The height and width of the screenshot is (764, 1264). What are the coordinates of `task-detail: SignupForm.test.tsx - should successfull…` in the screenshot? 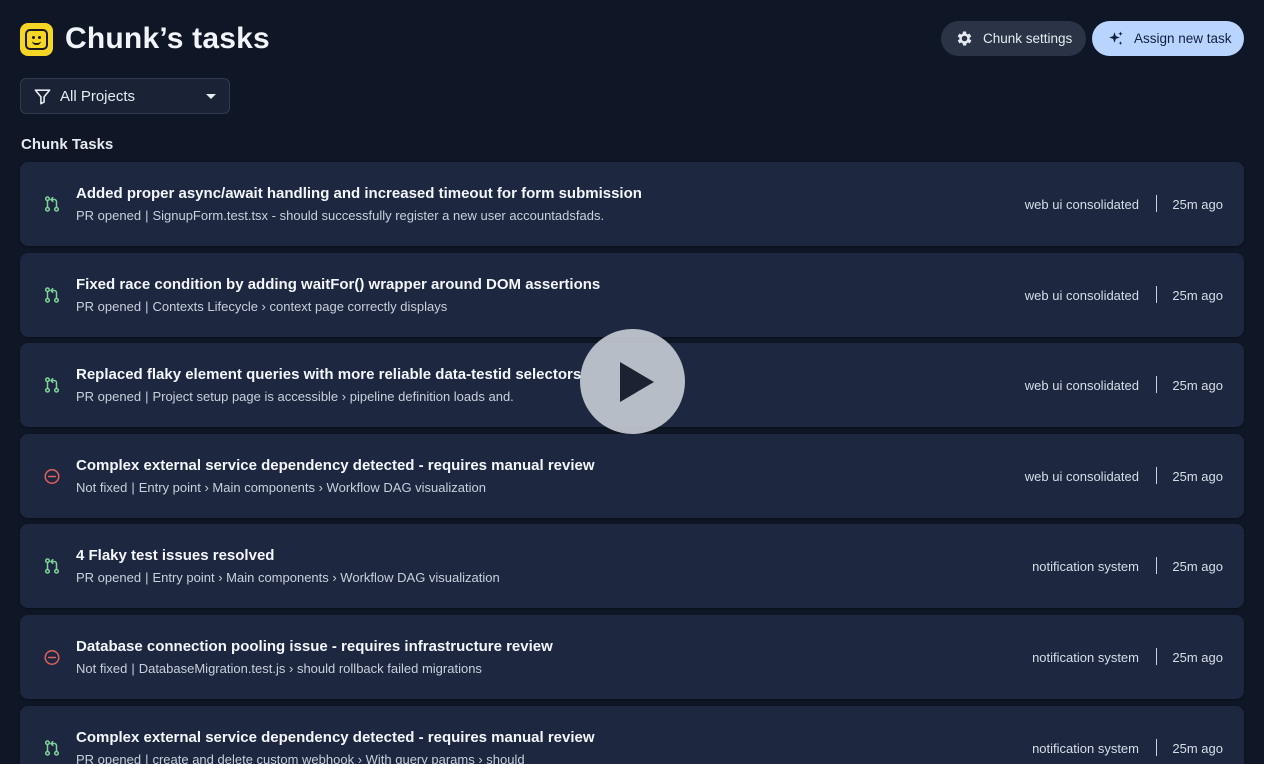 It's located at (378, 215).